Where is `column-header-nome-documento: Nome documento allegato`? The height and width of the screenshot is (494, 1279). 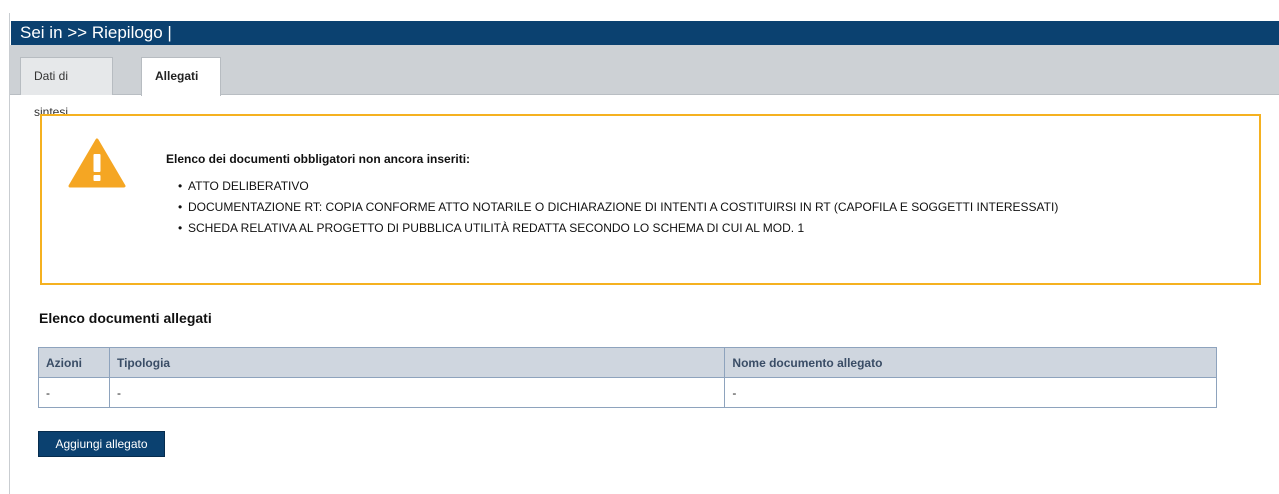 column-header-nome-documento: Nome documento allegato is located at coordinates (970, 362).